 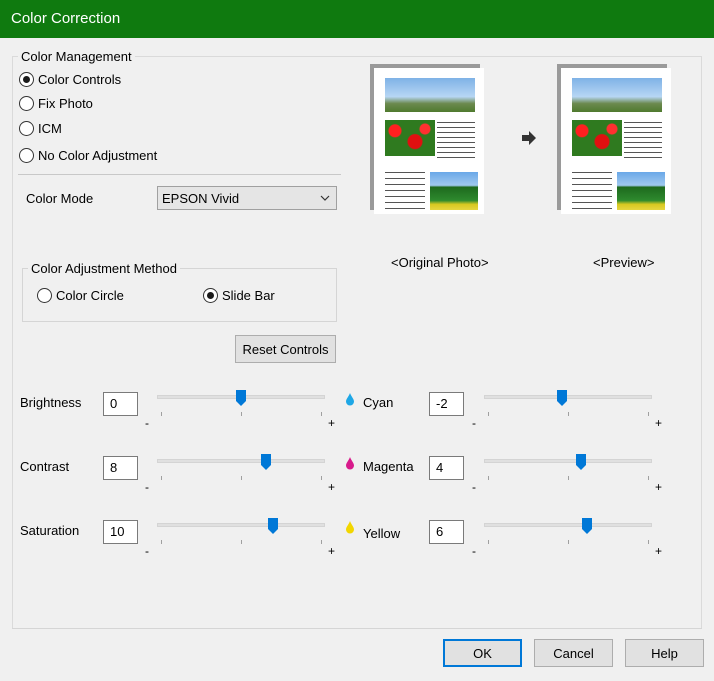 I want to click on reset-controls-button: Reset Controls, so click(x=285, y=349).